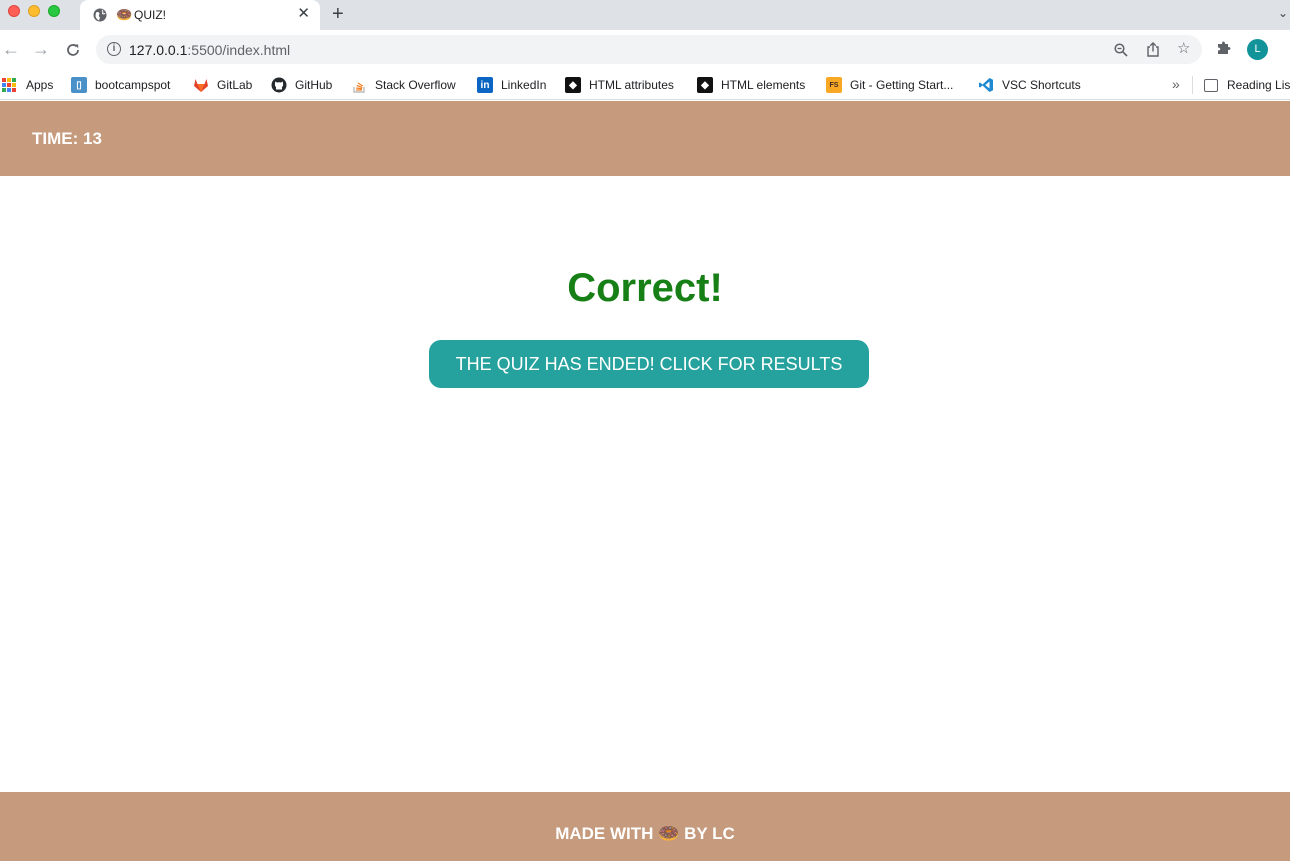 This screenshot has height=861, width=1290. What do you see at coordinates (1211, 85) in the screenshot?
I see `reading-list-icon` at bounding box center [1211, 85].